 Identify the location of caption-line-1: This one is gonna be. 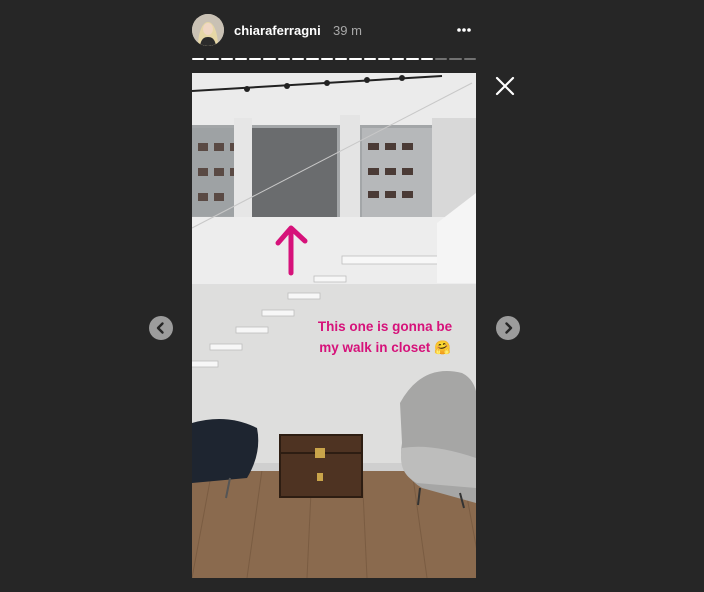
(385, 326).